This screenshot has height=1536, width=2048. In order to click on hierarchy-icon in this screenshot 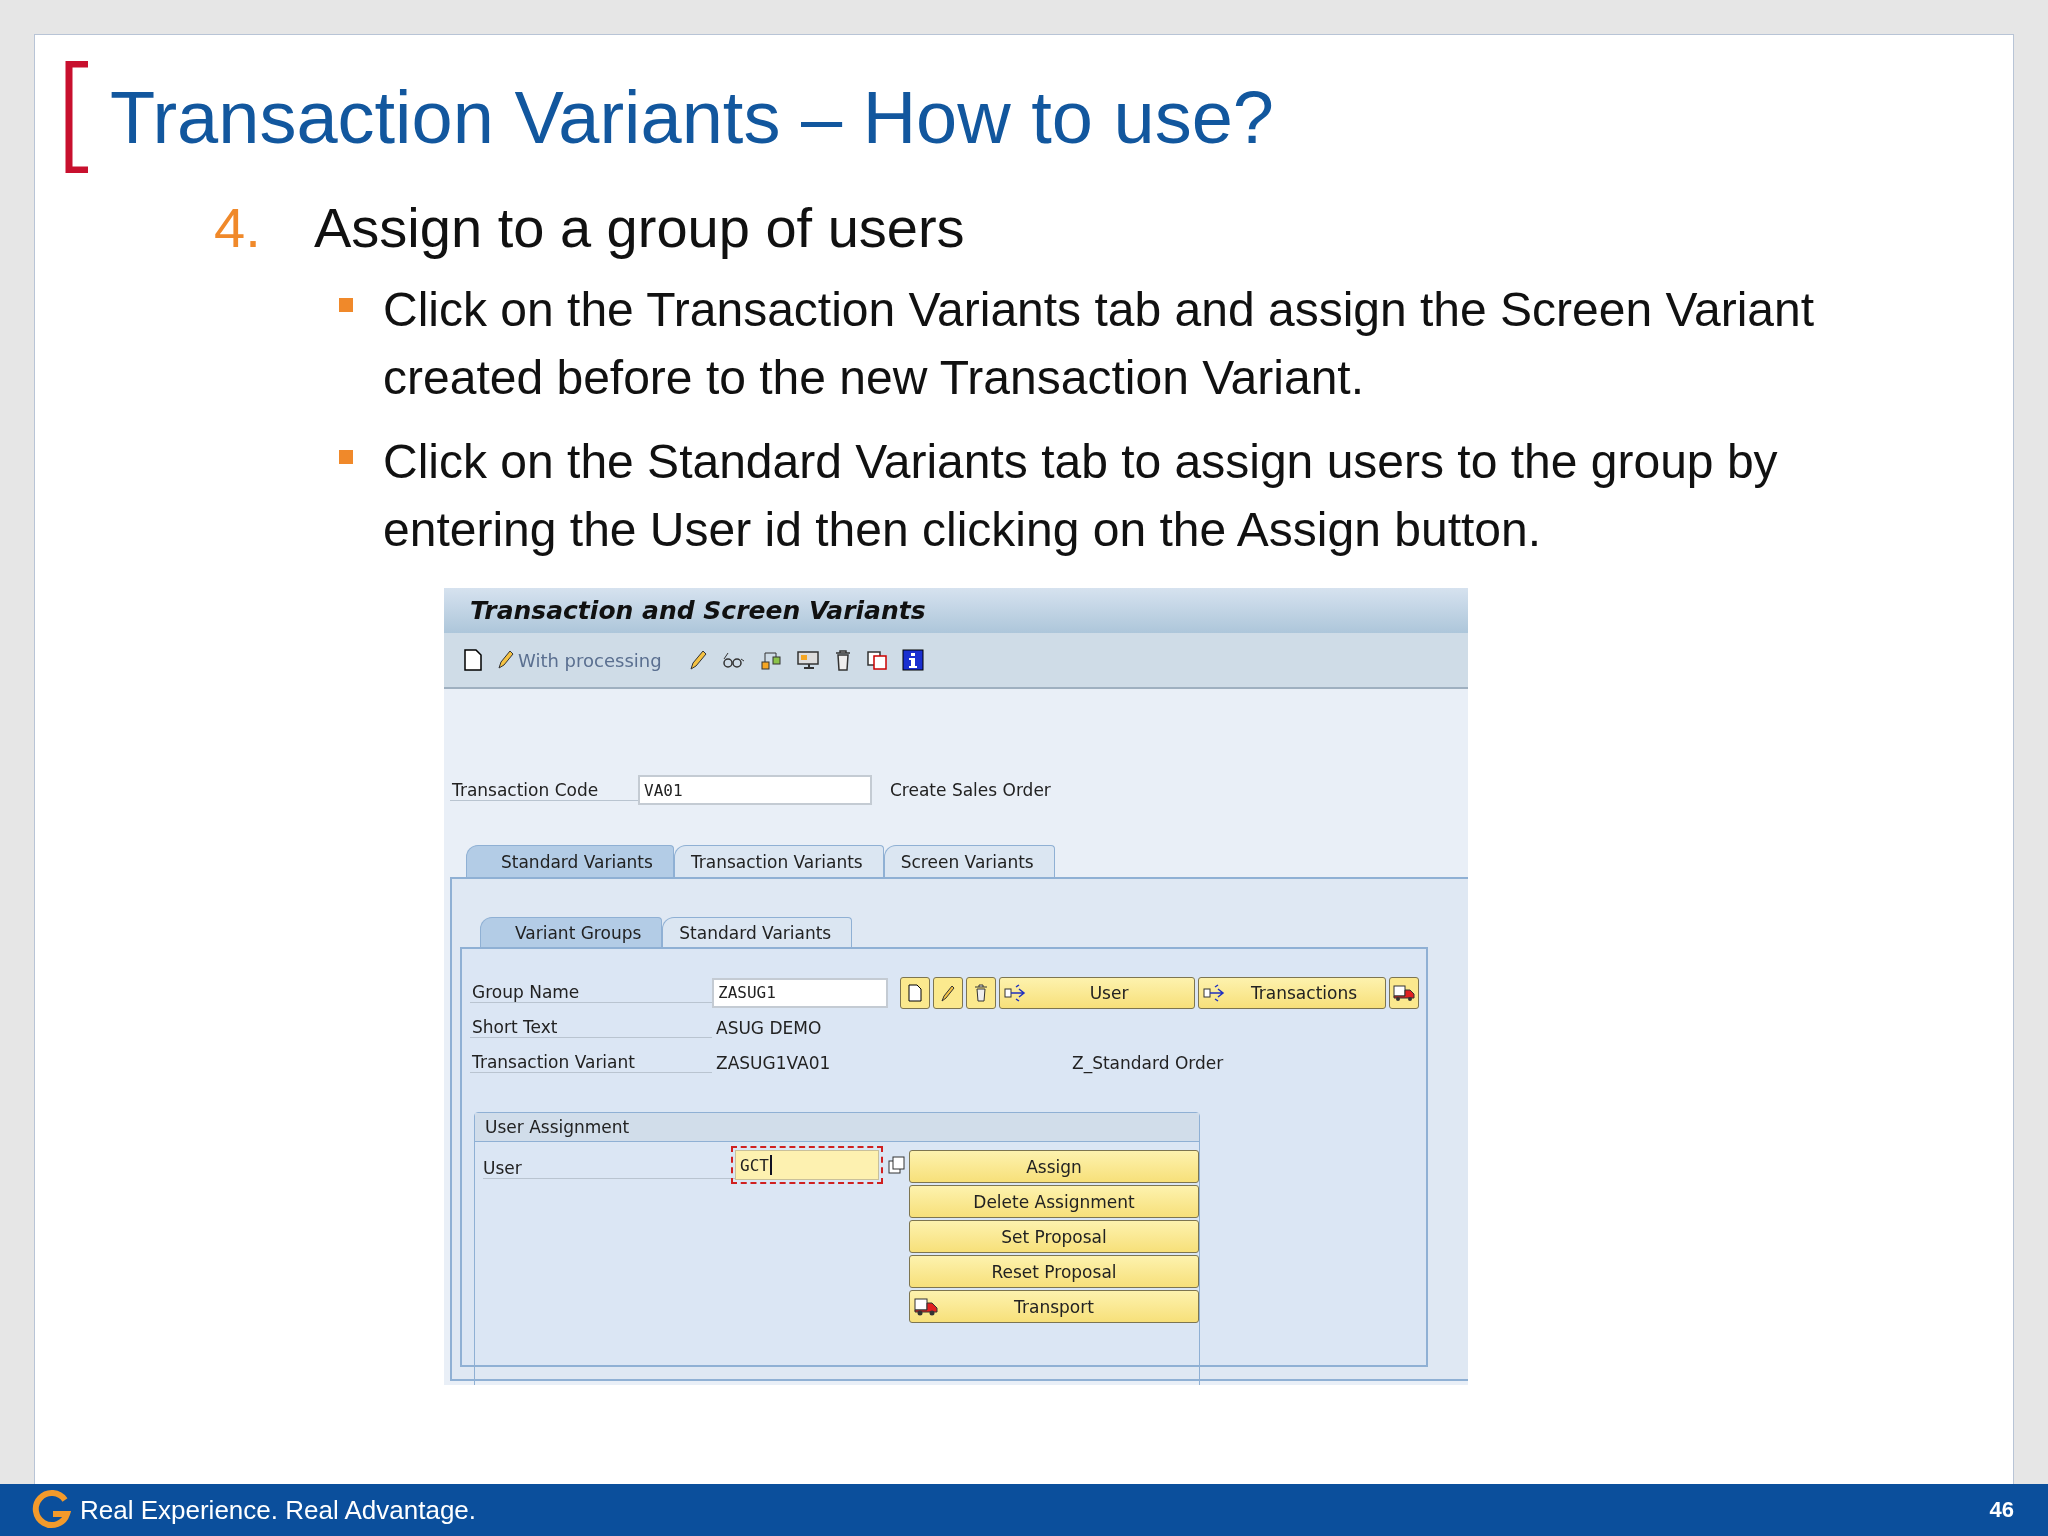, I will do `click(770, 660)`.